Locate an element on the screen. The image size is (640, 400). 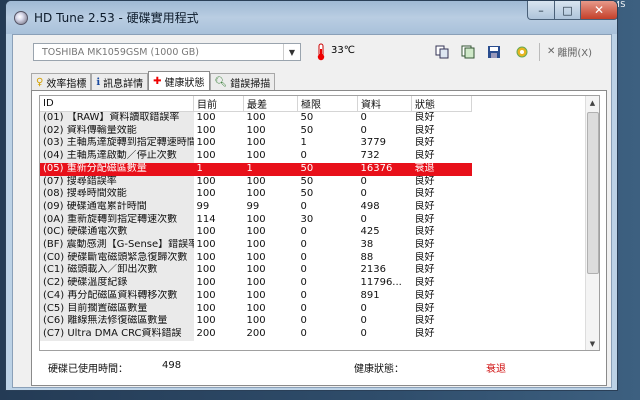
tab-health: ✚ 健康狀態 is located at coordinates (179, 80).